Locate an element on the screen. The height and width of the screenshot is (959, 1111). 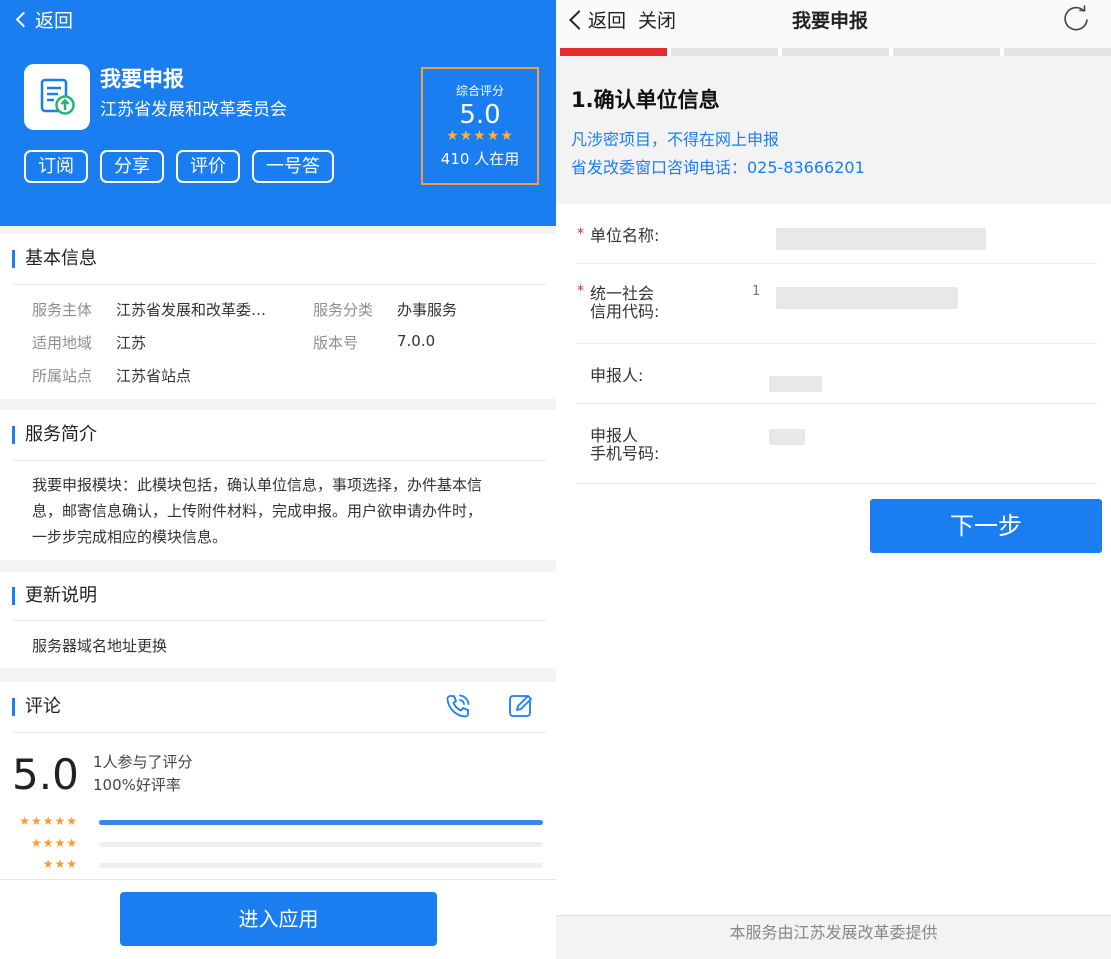
unit-name-label: 单位名称: is located at coordinates (625, 235).